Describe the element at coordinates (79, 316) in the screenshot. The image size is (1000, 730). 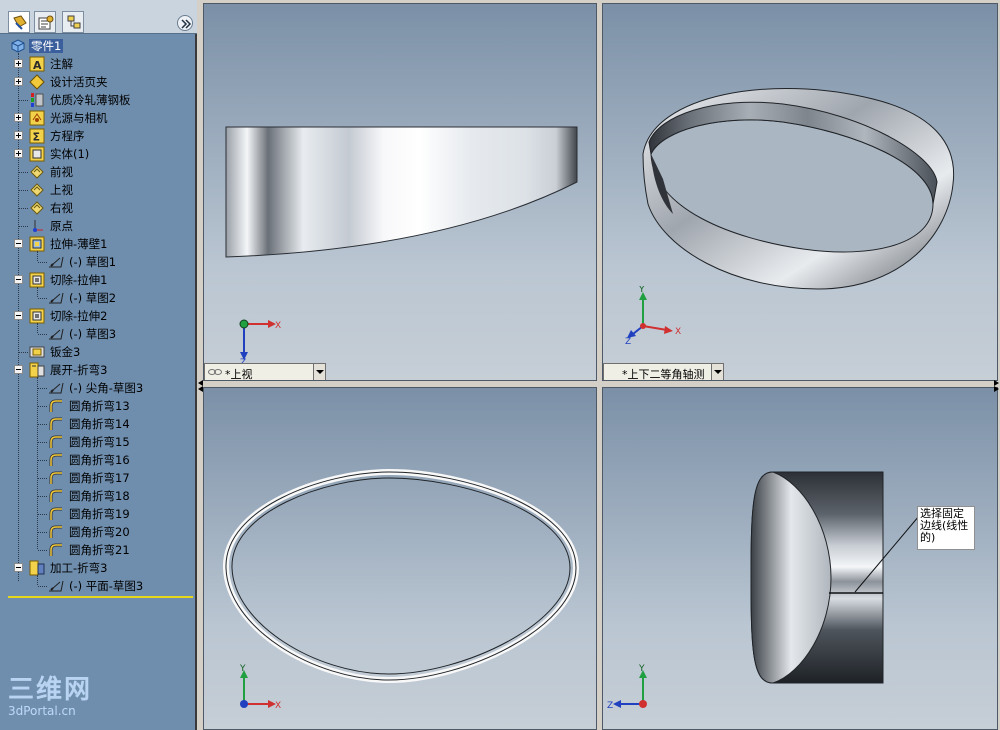
I see `tree-item-label: 切除-拉伸2` at that location.